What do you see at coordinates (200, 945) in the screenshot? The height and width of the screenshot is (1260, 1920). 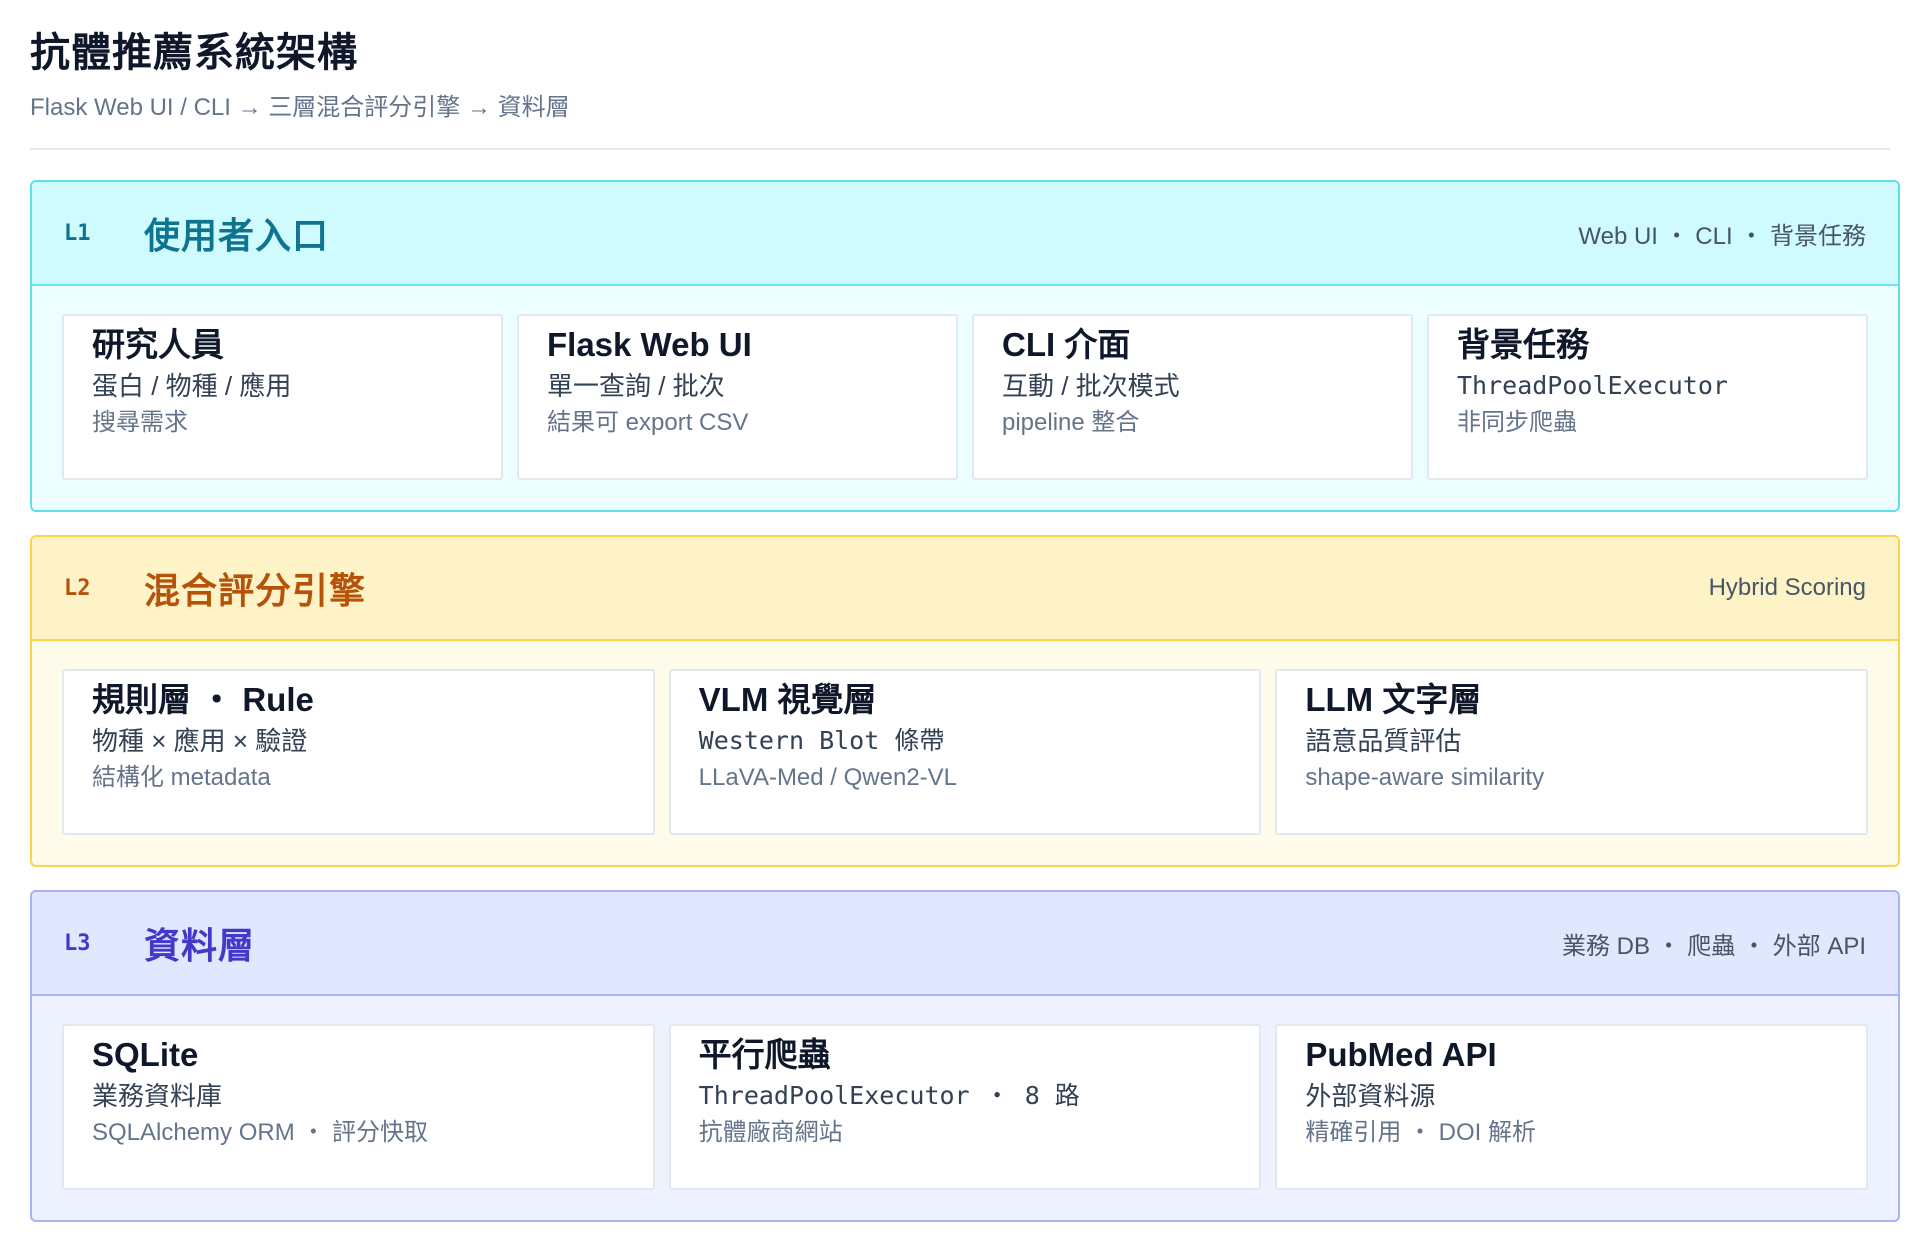 I see `layer-name: 資料層` at bounding box center [200, 945].